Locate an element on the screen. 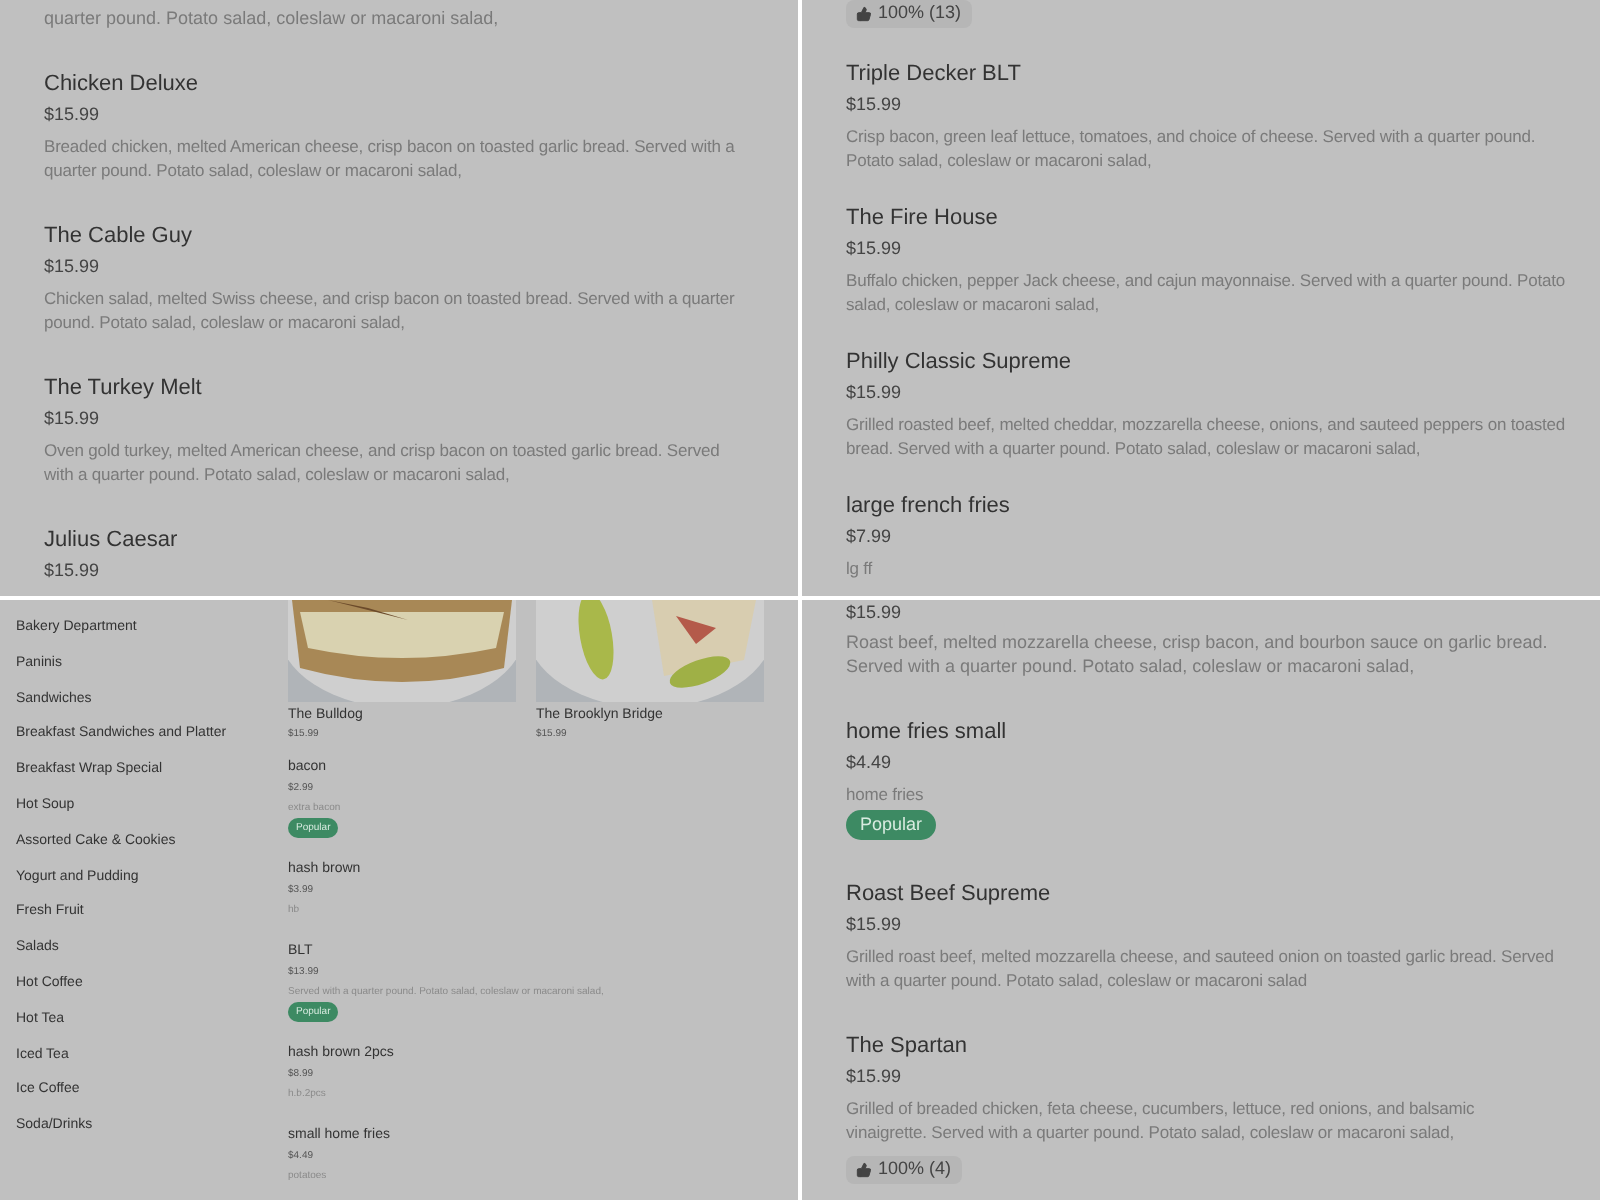 The image size is (1600, 1200). item-description: lg ff is located at coordinates (860, 568).